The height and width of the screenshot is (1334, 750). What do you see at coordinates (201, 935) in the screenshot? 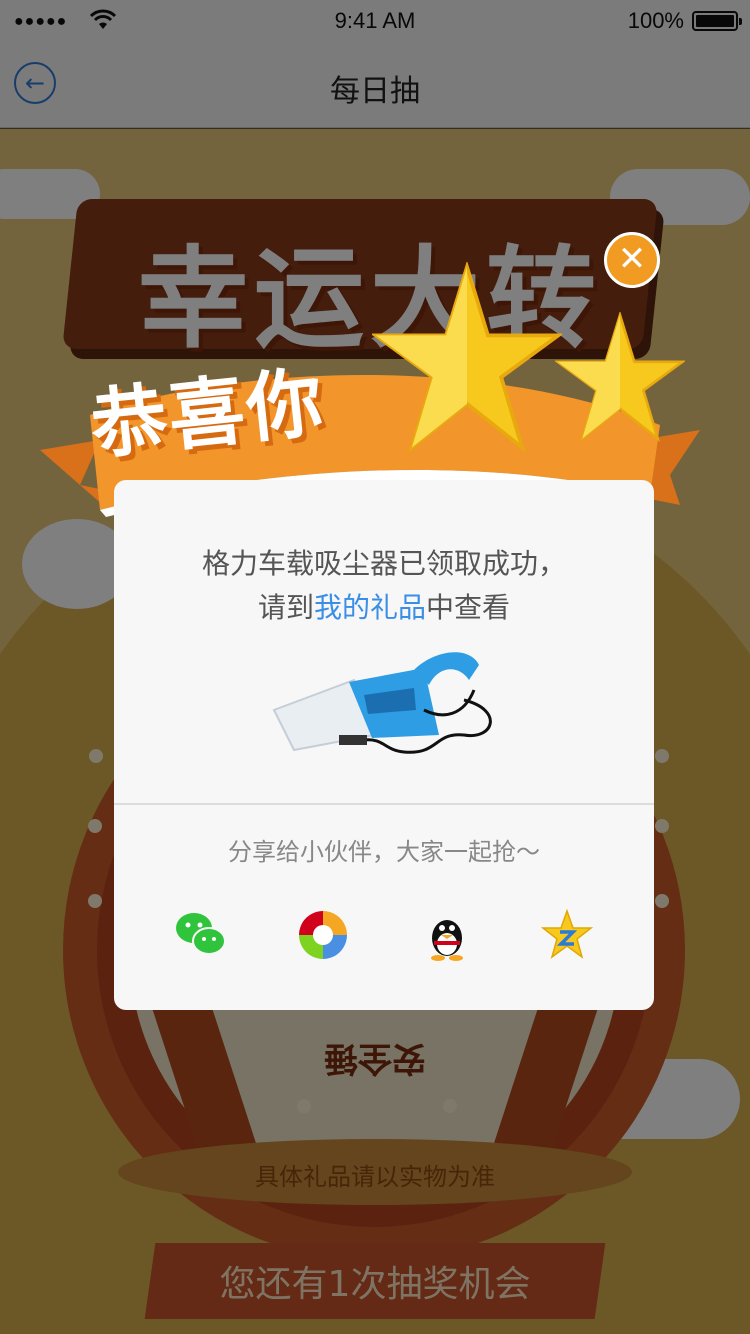
I see `wechat-icon` at bounding box center [201, 935].